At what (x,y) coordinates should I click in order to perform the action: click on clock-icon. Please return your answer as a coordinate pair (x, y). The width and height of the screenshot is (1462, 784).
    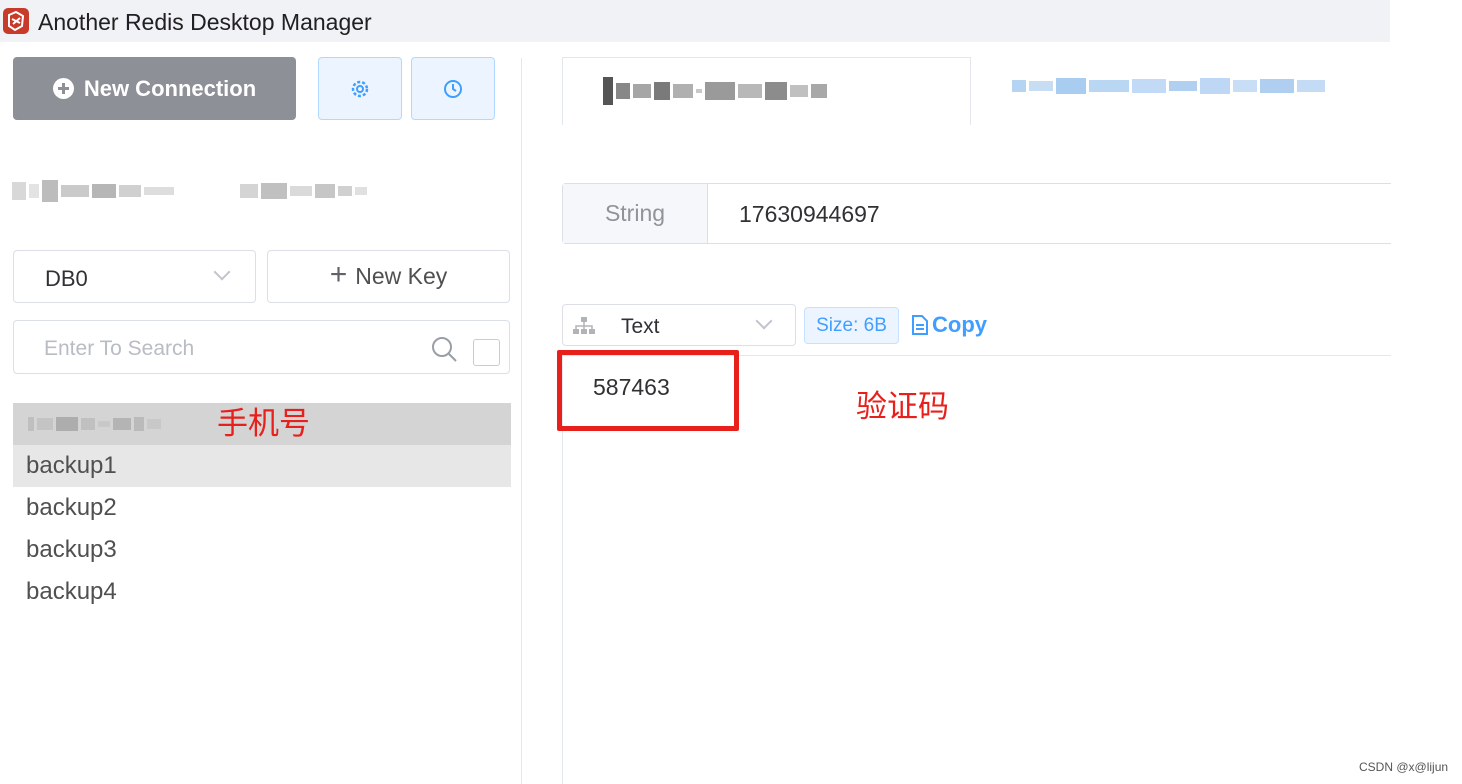
    Looking at the image, I should click on (453, 88).